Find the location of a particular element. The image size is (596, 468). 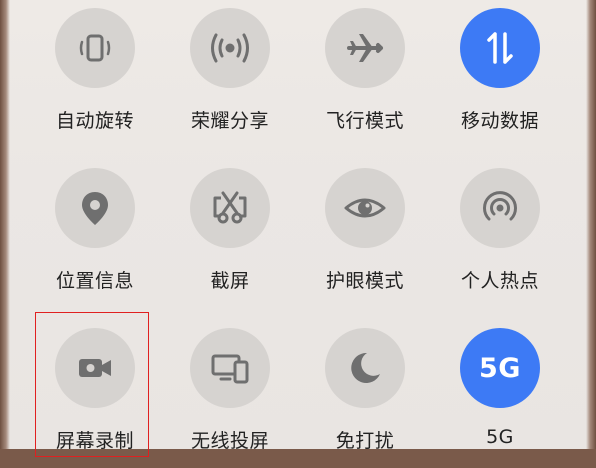

screenshot-toggle is located at coordinates (230, 208).